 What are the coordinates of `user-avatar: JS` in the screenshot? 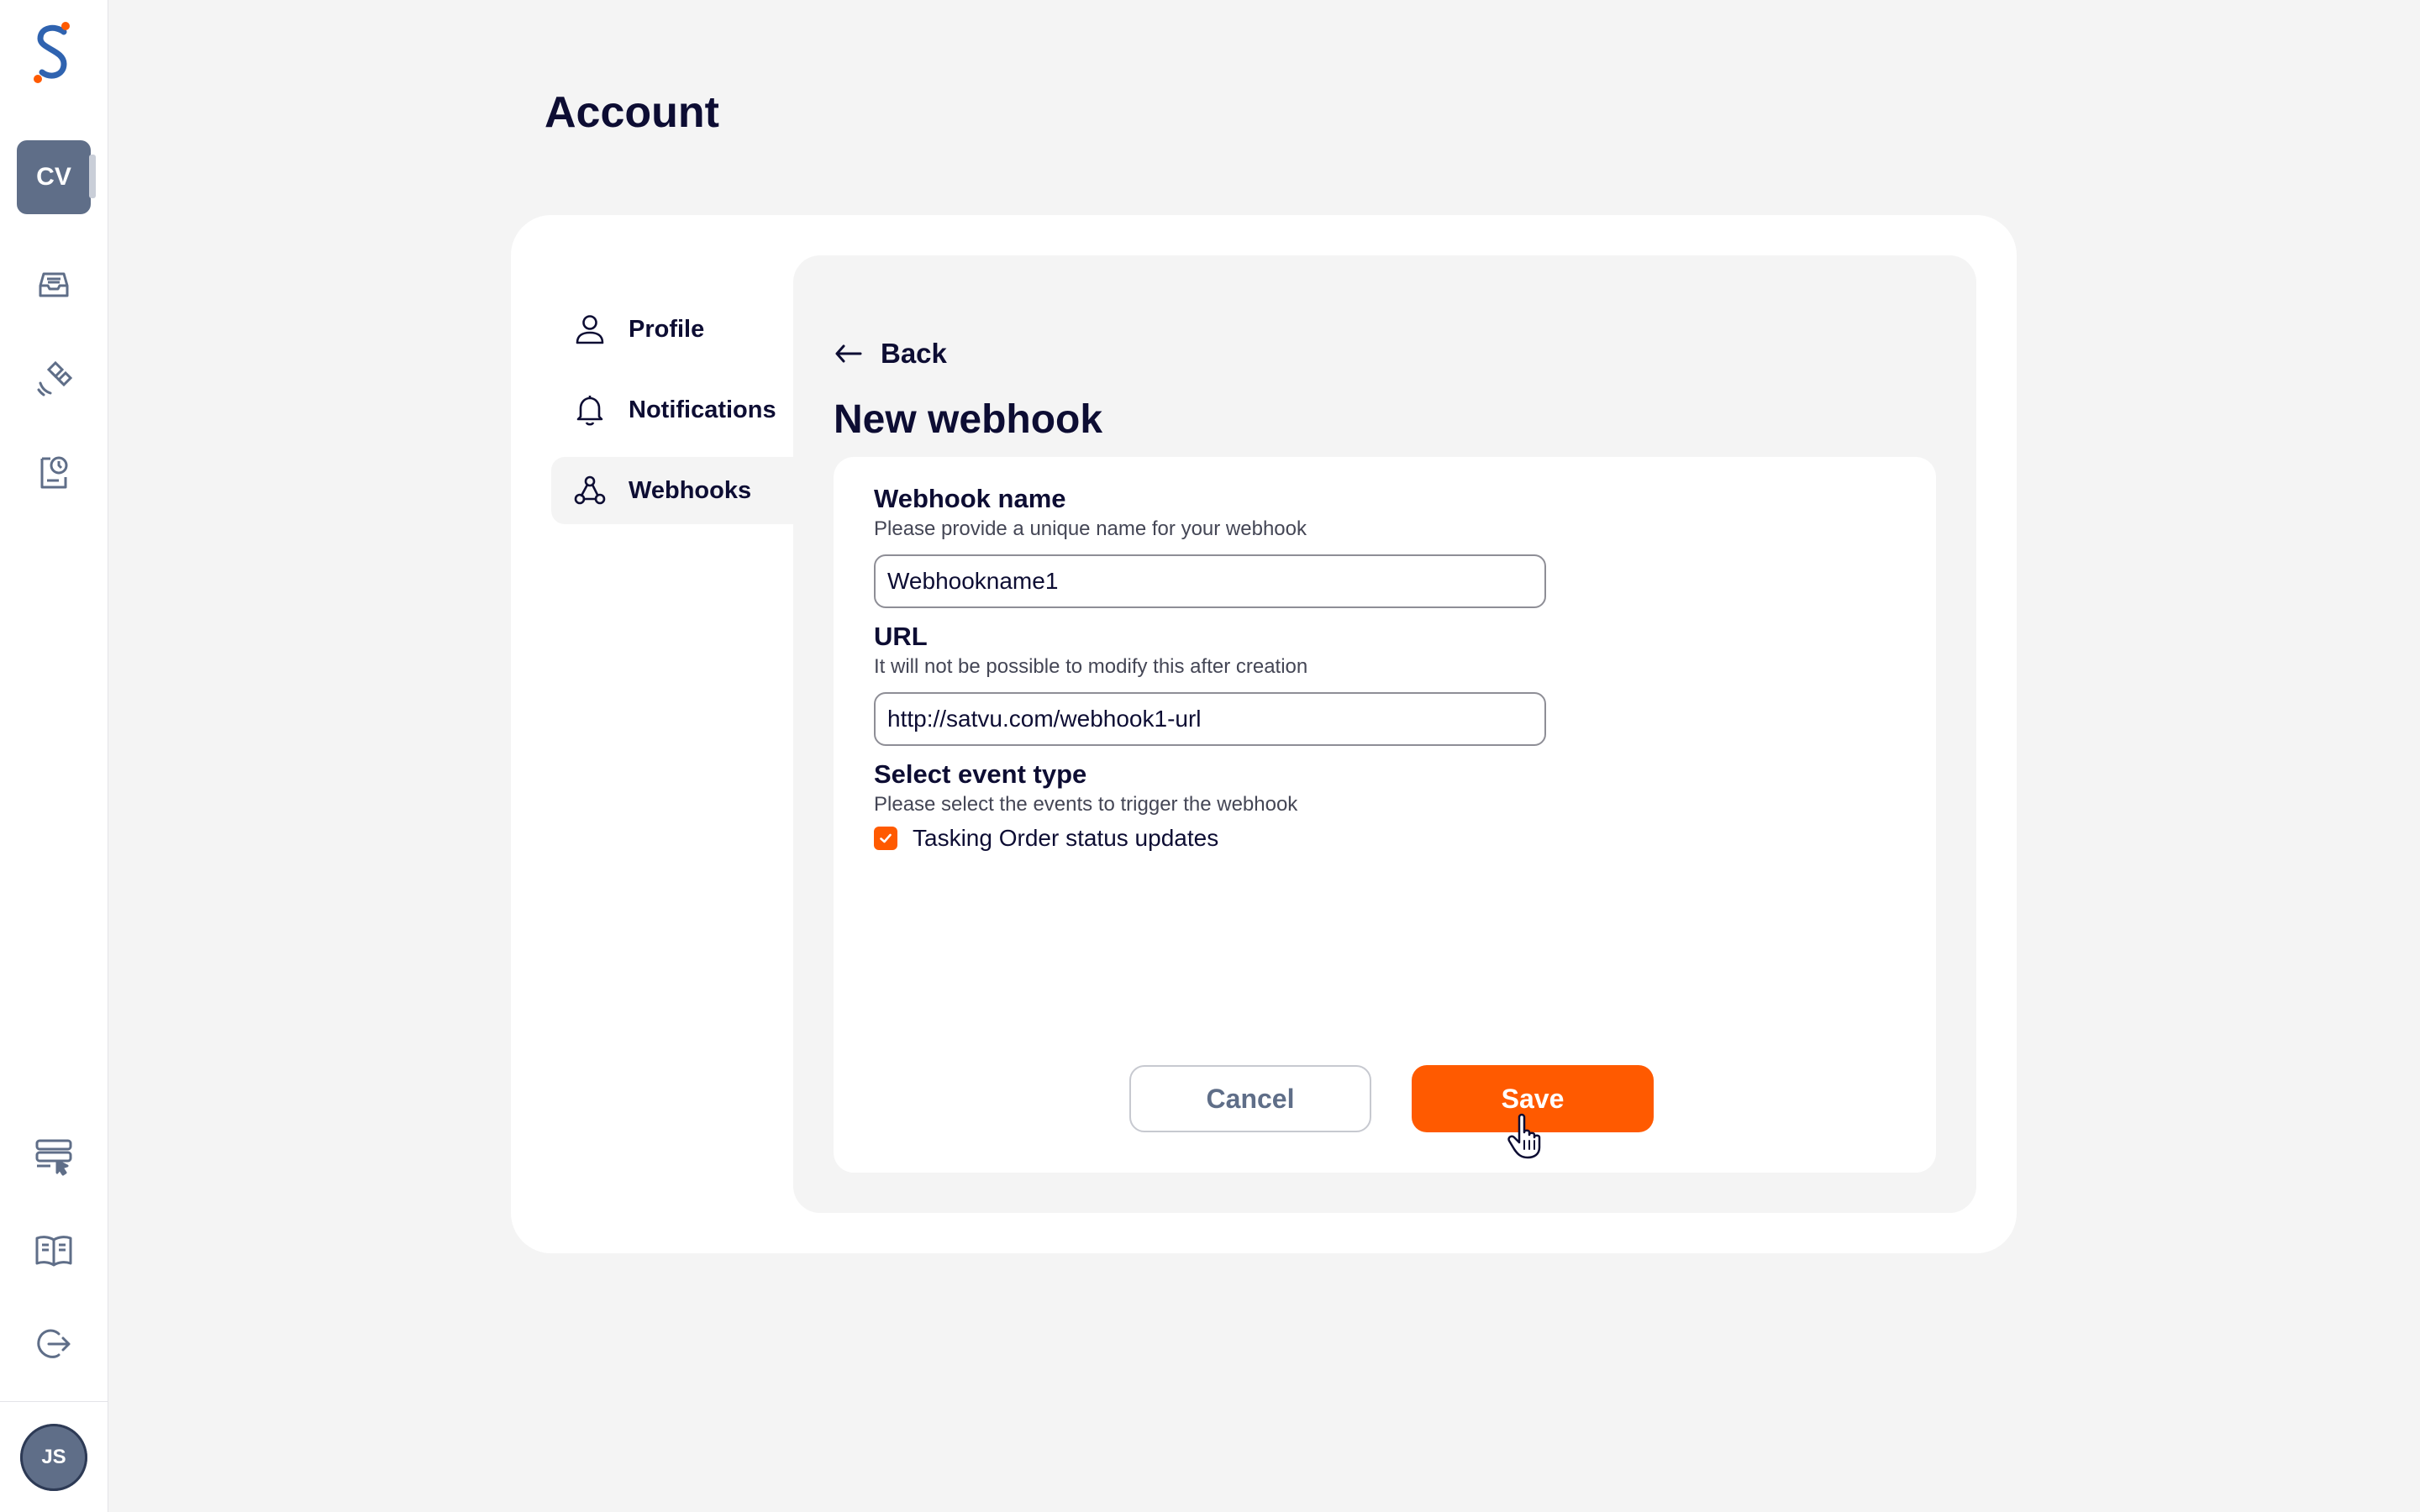 It's located at (53, 1457).